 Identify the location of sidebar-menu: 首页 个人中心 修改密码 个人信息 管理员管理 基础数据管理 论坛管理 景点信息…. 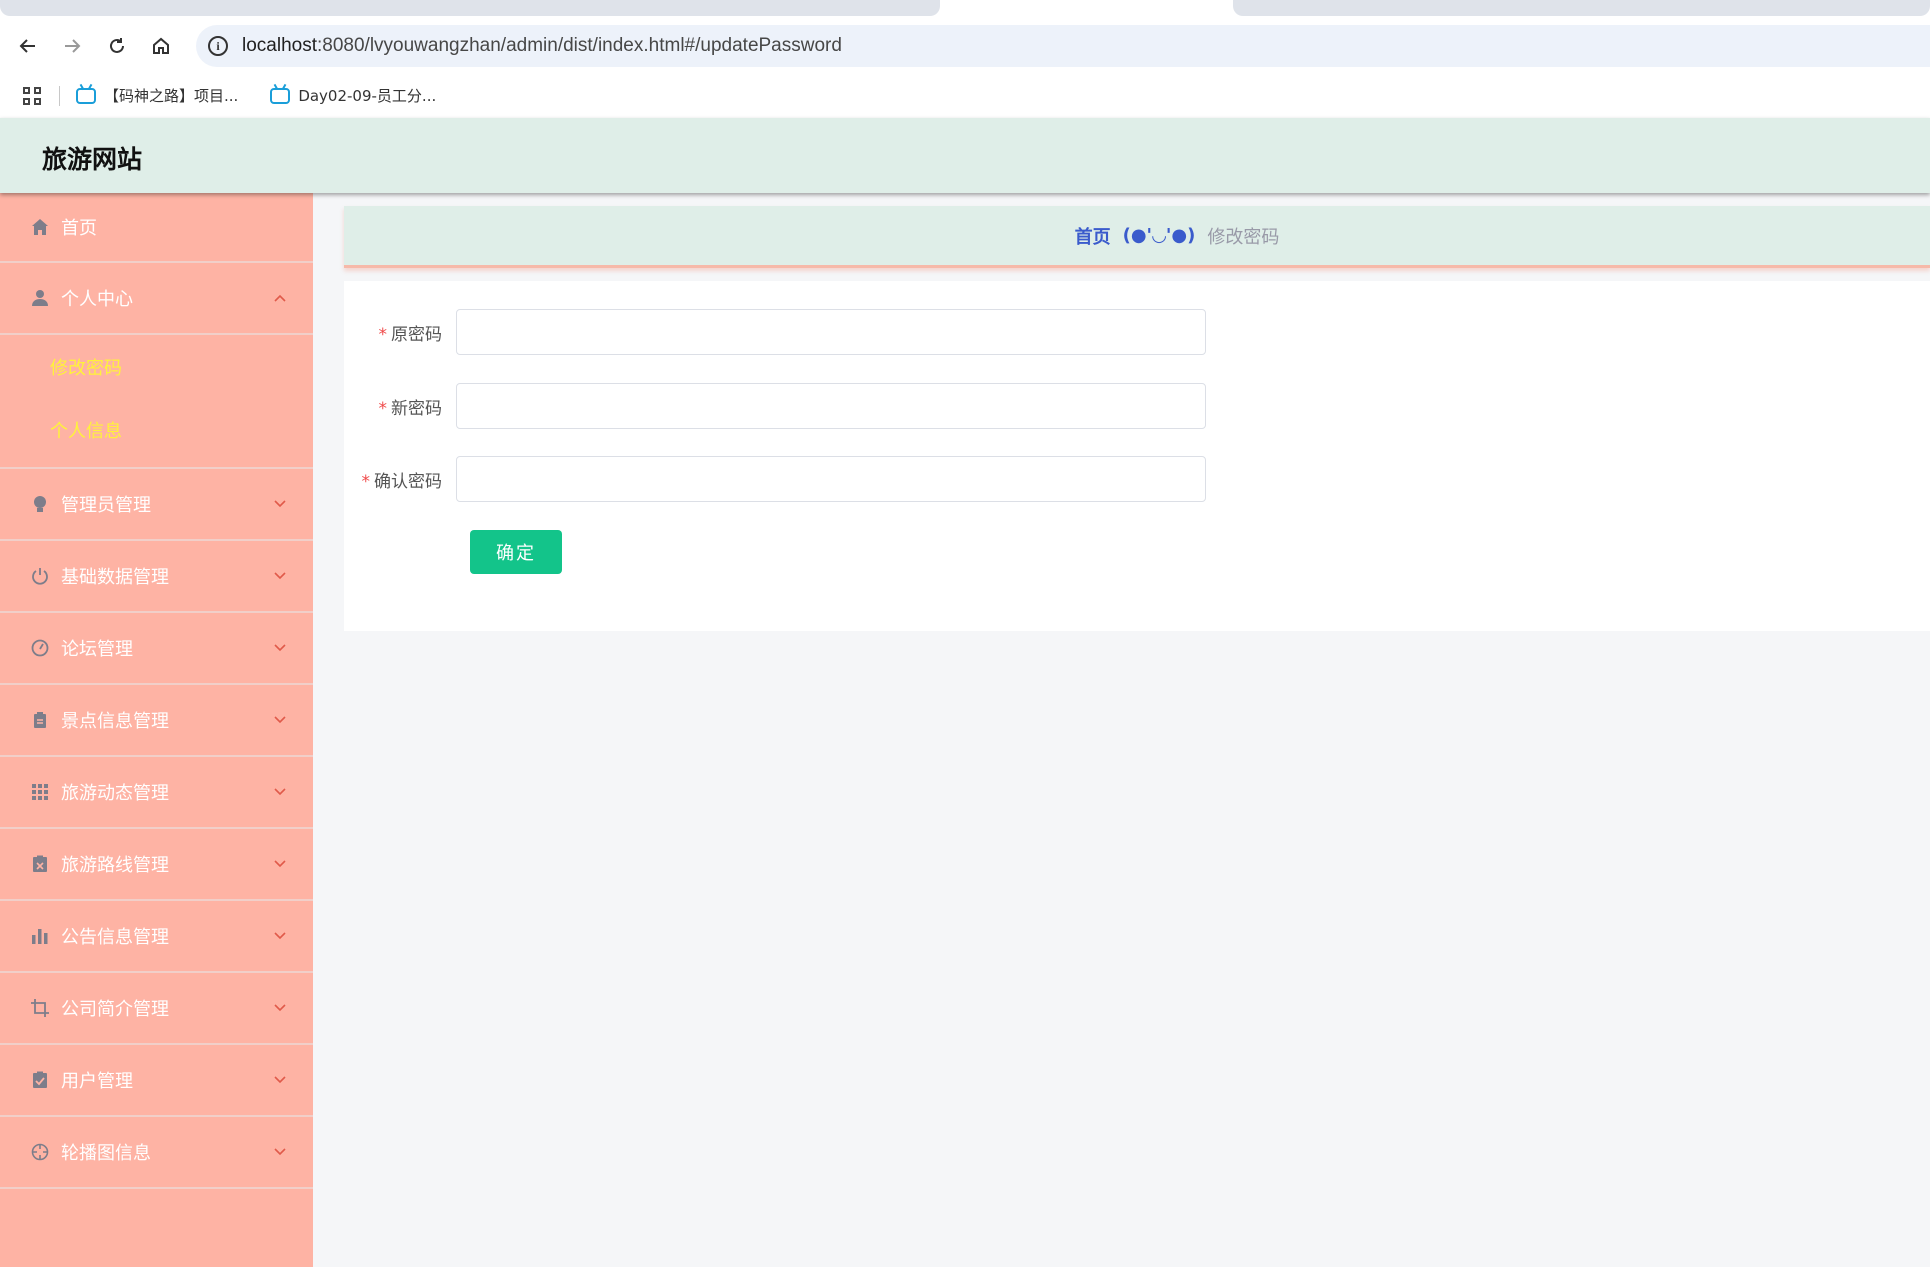
(156, 730).